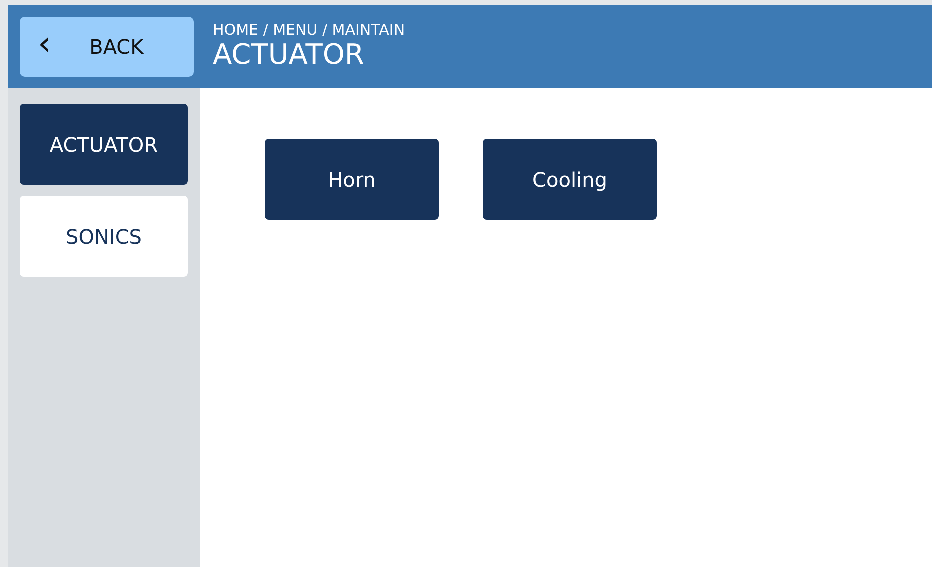 This screenshot has height=567, width=932. Describe the element at coordinates (45, 43) in the screenshot. I see `back-icon: ‹` at that location.